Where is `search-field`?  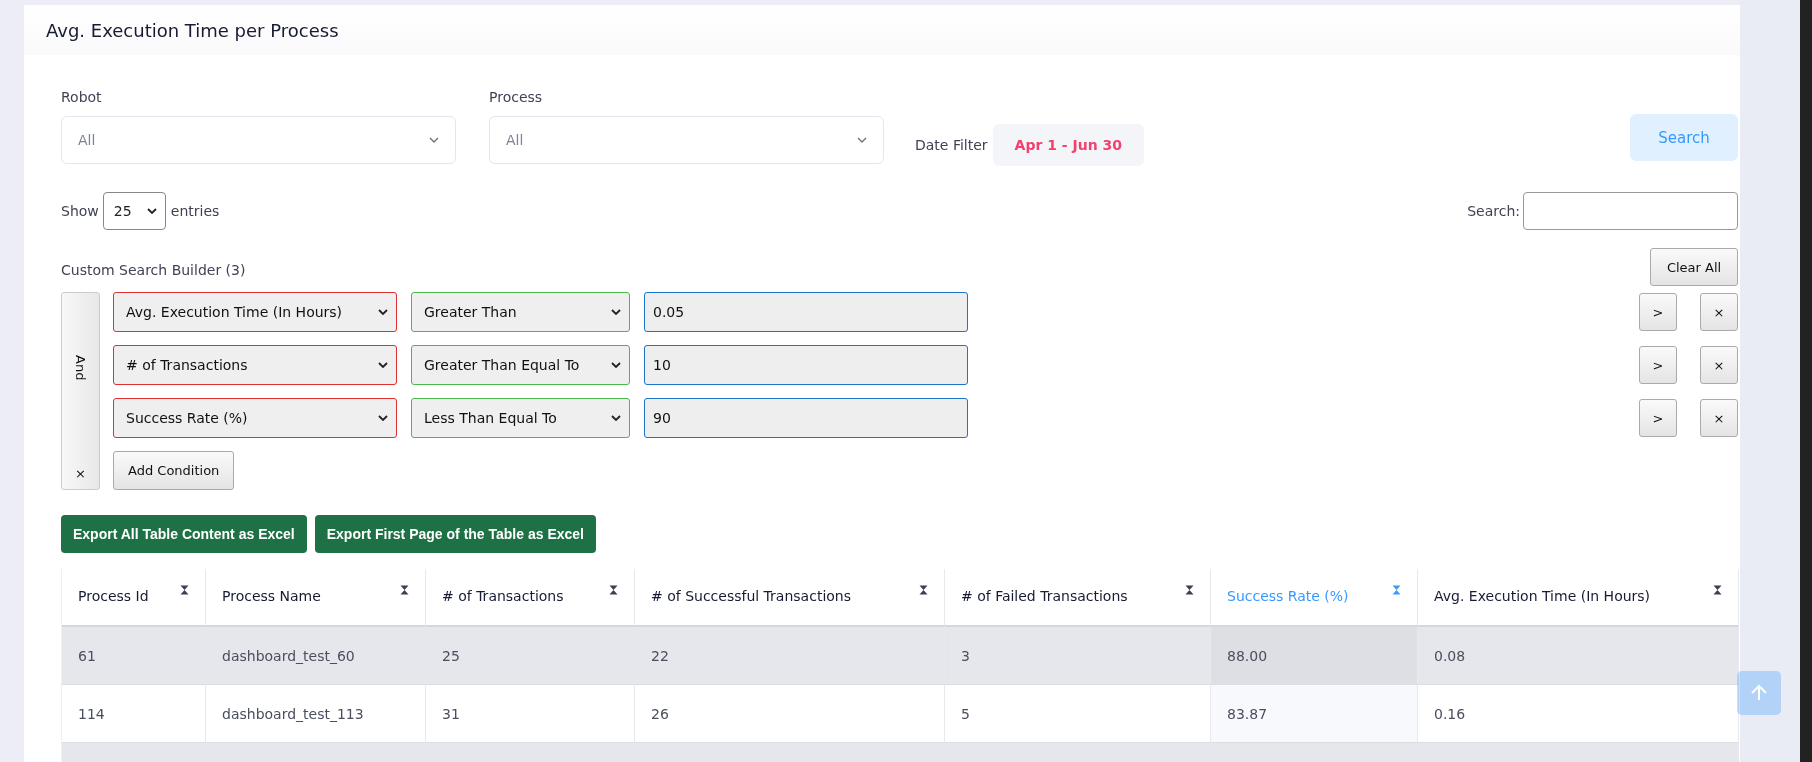
search-field is located at coordinates (1630, 211).